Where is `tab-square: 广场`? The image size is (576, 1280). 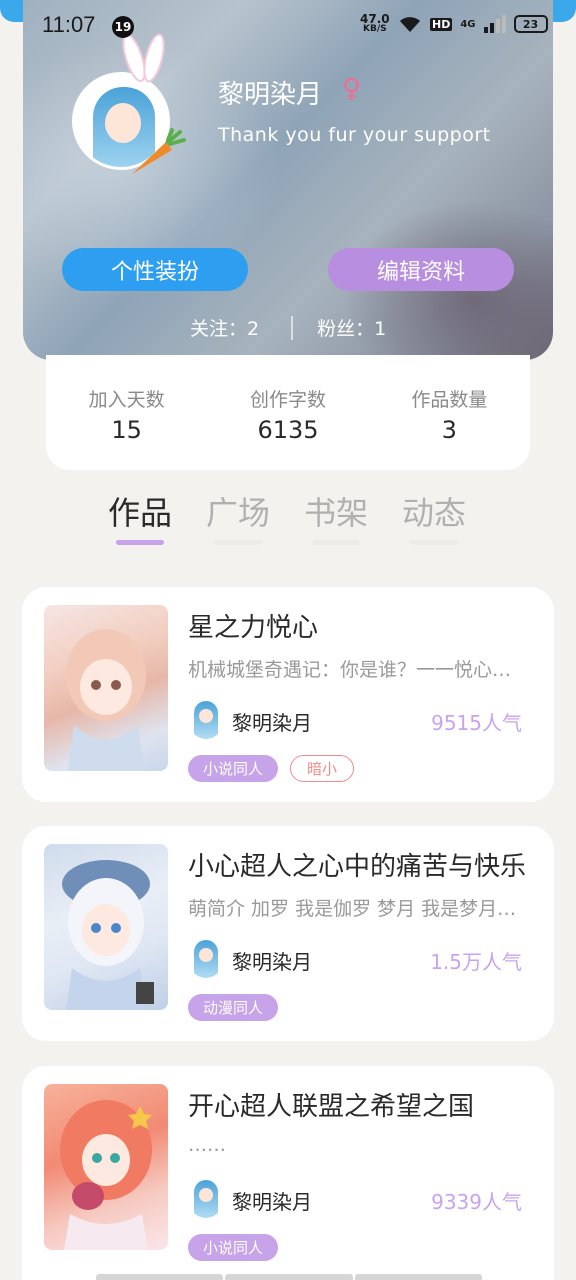 tab-square: 广场 is located at coordinates (238, 511).